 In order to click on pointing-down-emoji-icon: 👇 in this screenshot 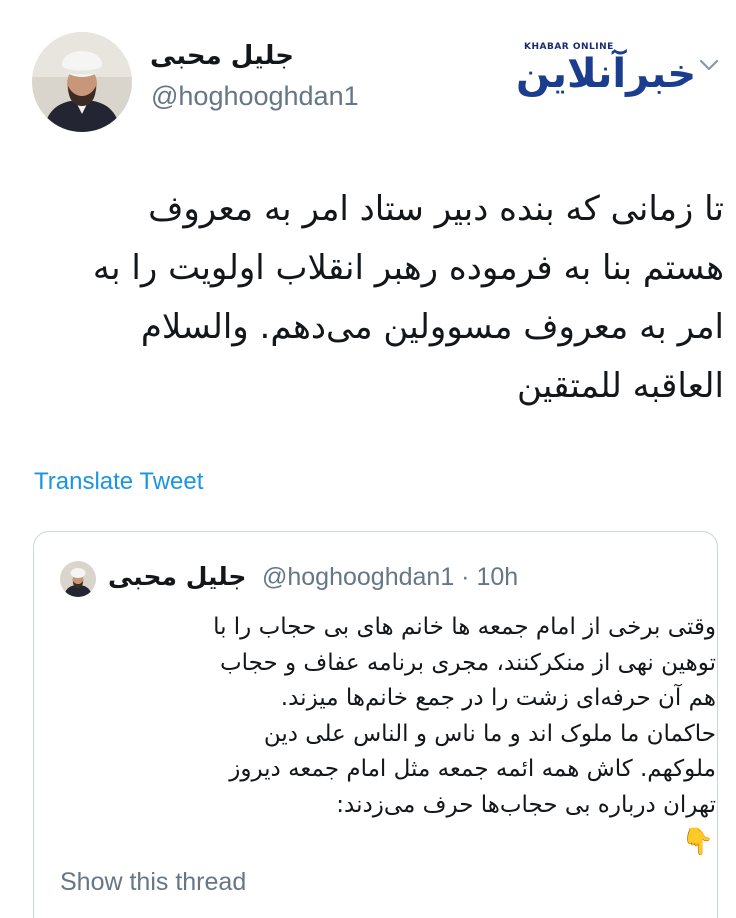, I will do `click(697, 841)`.